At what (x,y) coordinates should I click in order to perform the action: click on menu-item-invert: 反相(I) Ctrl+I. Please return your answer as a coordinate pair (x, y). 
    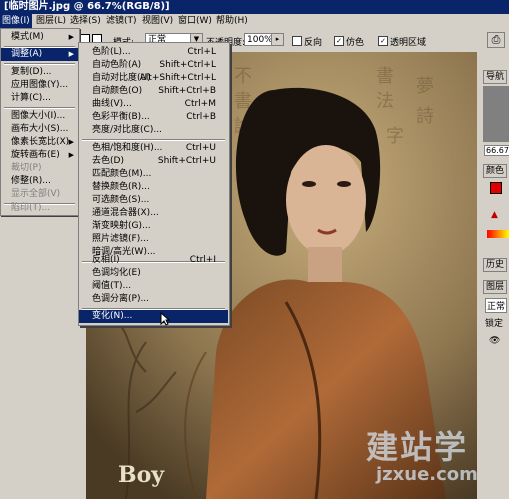
    Looking at the image, I should click on (153, 260).